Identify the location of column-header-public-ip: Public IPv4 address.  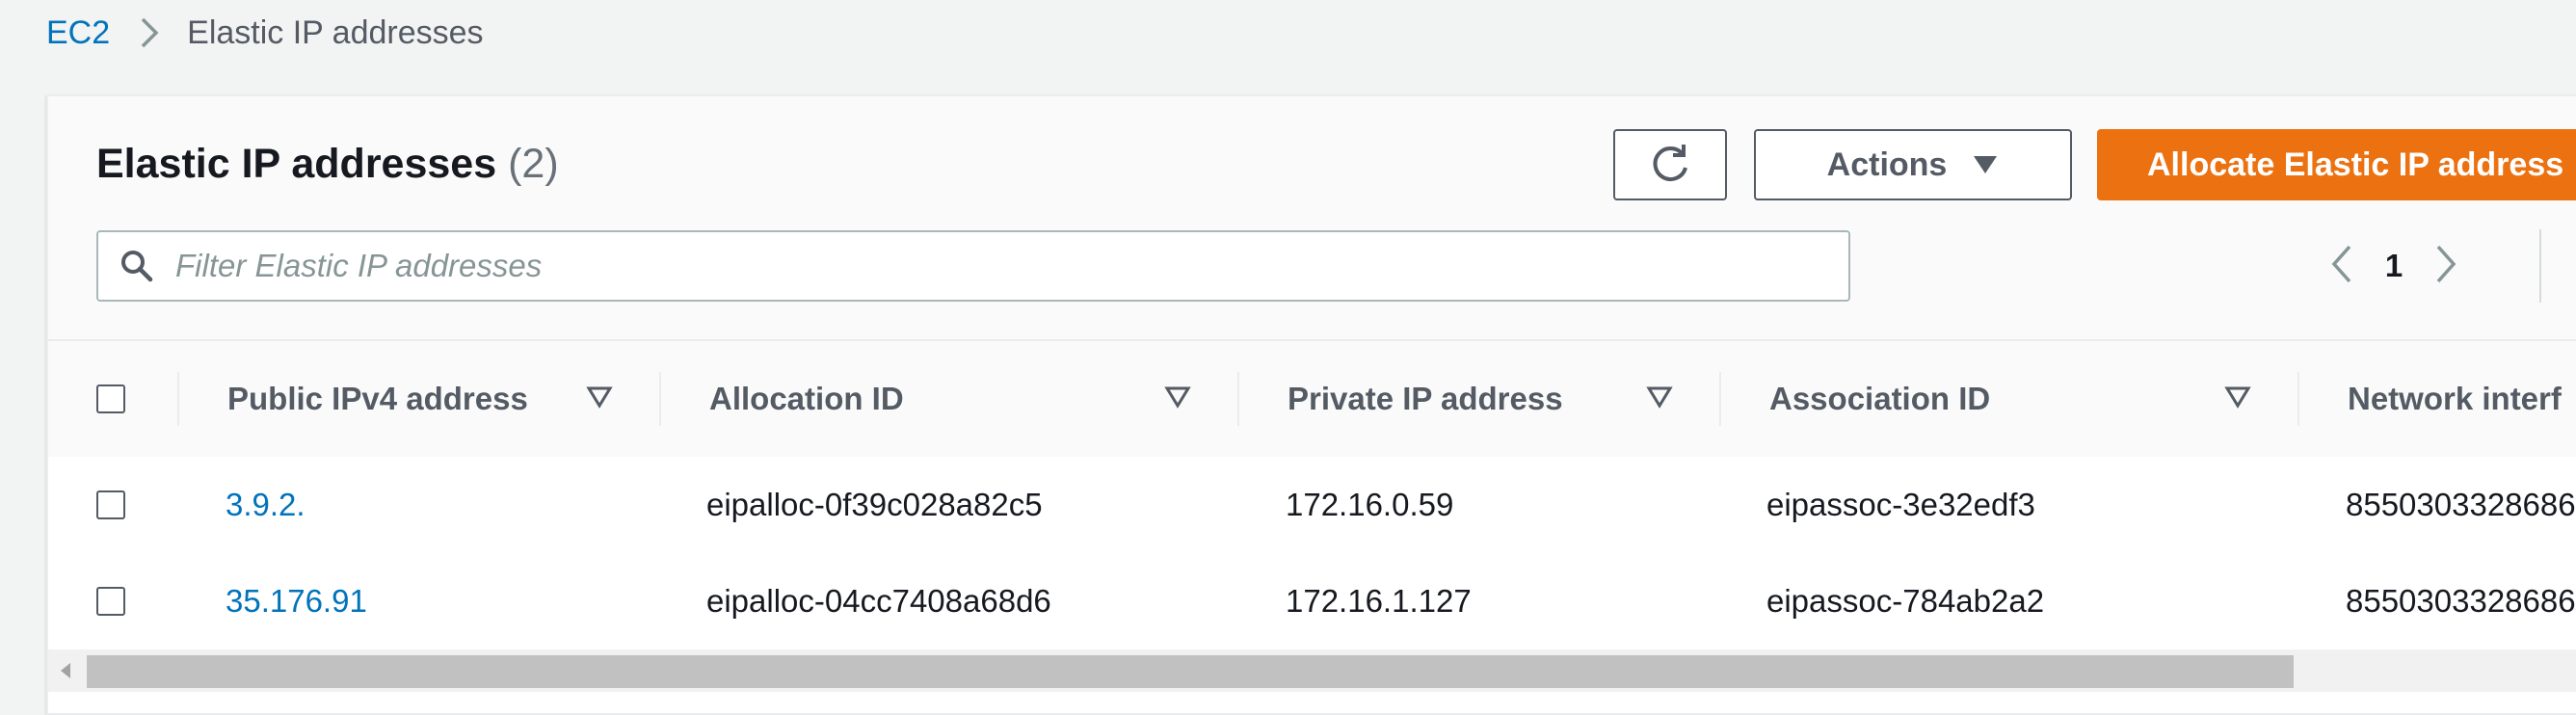
(377, 399).